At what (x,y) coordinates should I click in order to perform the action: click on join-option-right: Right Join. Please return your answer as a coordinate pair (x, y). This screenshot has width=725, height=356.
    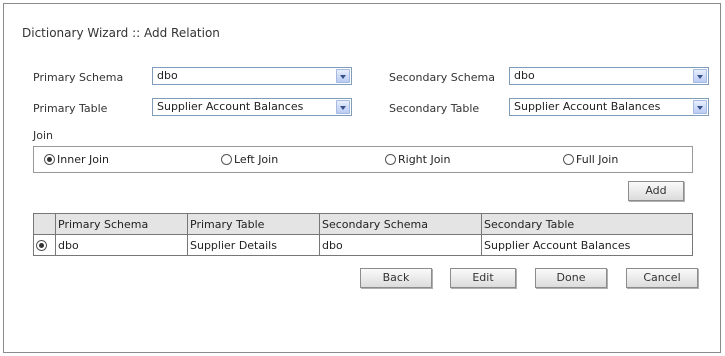
    Looking at the image, I should click on (417, 159).